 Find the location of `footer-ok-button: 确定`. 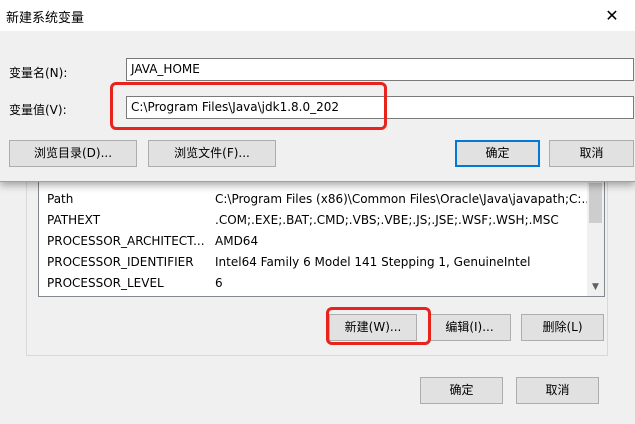

footer-ok-button: 确定 is located at coordinates (461, 390).